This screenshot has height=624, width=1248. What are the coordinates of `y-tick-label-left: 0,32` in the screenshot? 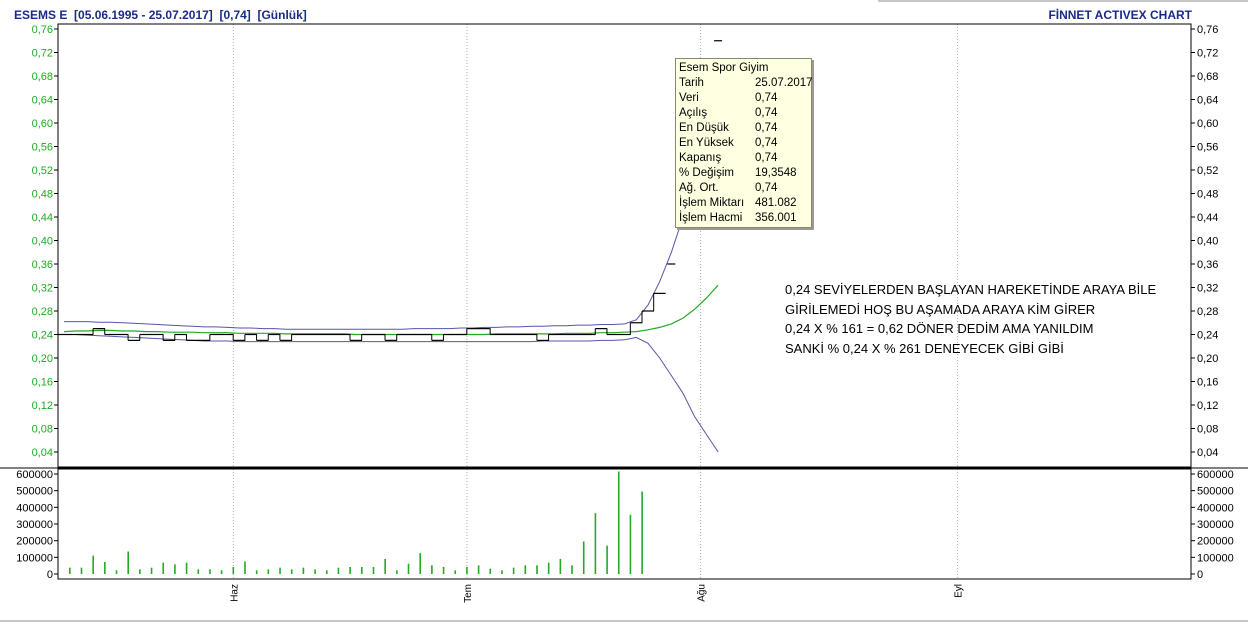 It's located at (42, 289).